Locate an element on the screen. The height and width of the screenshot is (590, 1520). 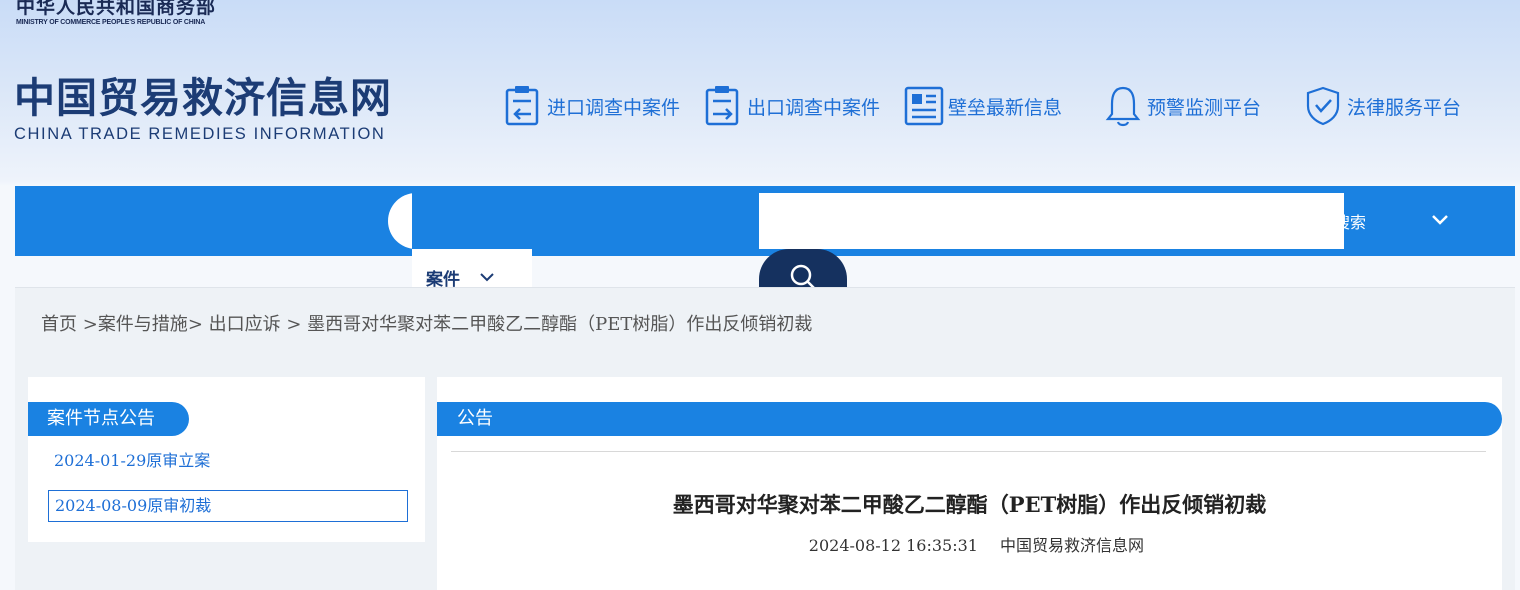
article-title: 墨西哥对华聚对苯二甲酸乙二醇酯（PET树脂）作出反倾销初裁 is located at coordinates (969, 504).